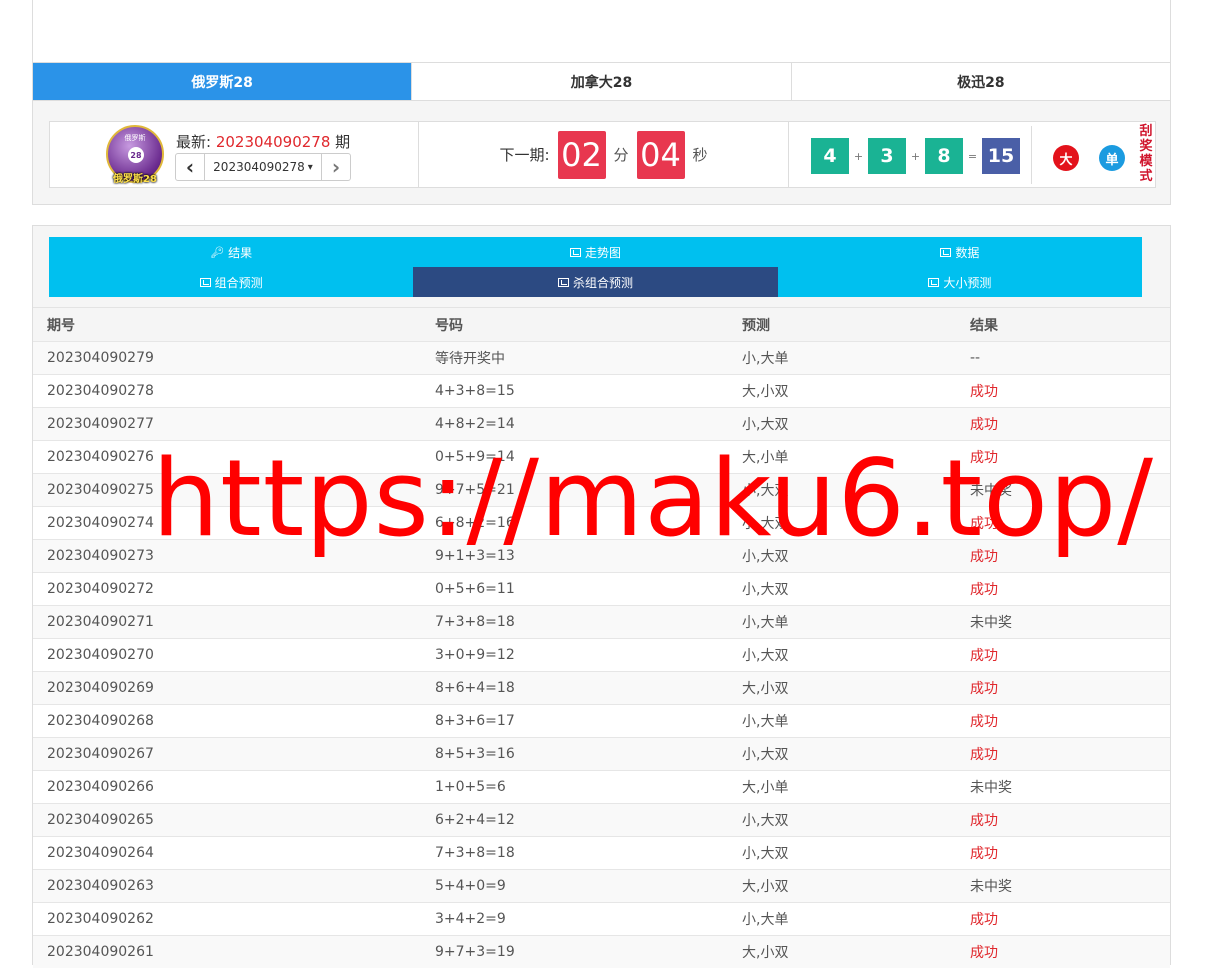  I want to click on cell-result: --, so click(1063, 358).